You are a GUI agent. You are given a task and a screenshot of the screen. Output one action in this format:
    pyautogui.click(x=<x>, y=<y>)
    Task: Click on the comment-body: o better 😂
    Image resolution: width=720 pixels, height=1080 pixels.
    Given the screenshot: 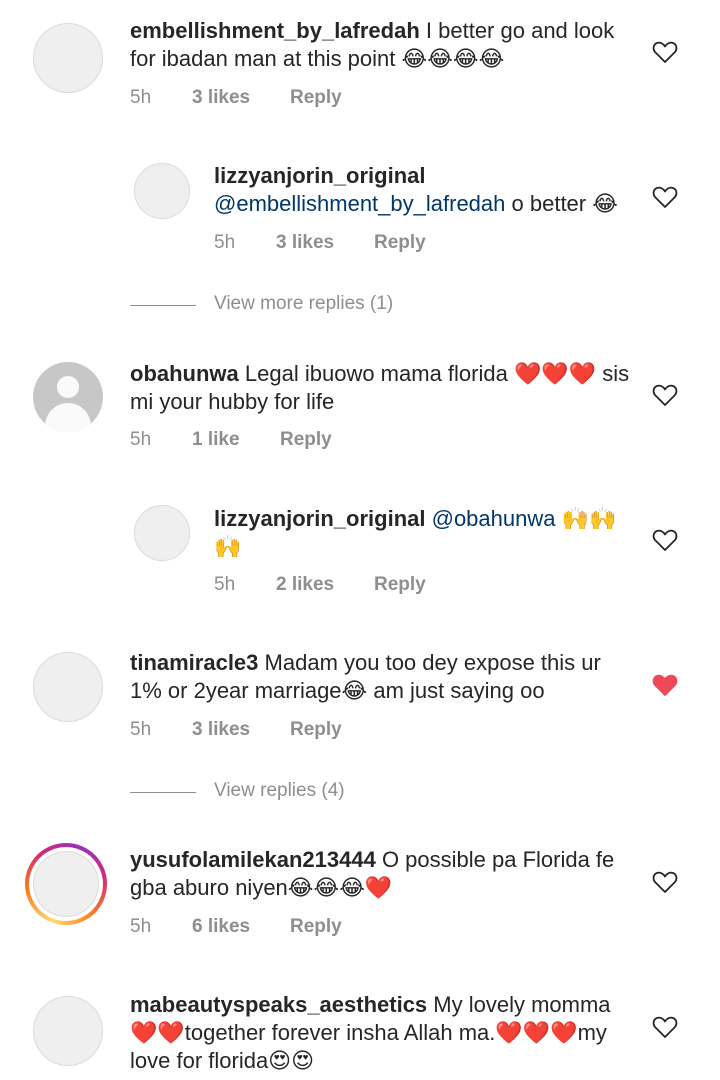 What is the action you would take?
    pyautogui.click(x=564, y=203)
    